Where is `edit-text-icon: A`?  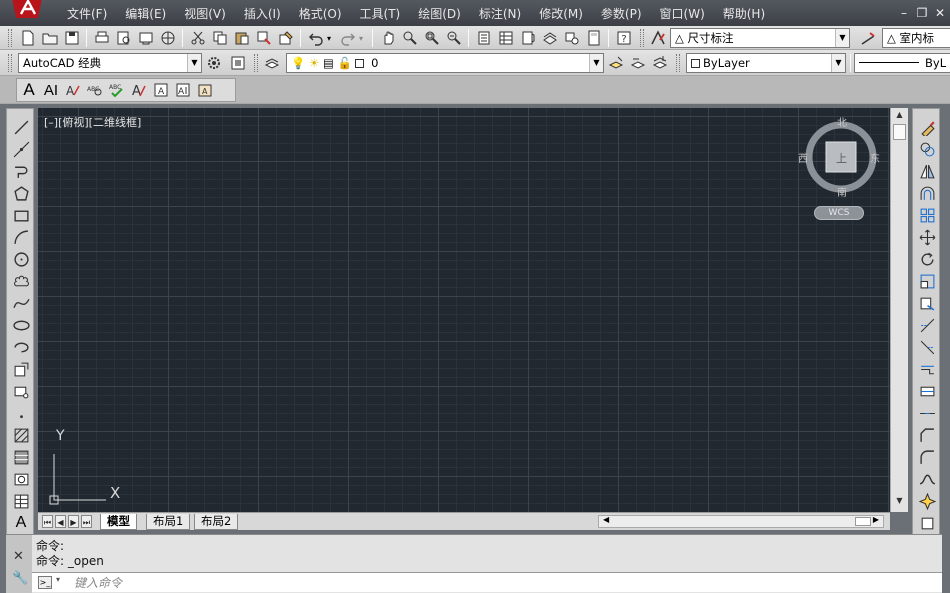 edit-text-icon: A is located at coordinates (73, 90).